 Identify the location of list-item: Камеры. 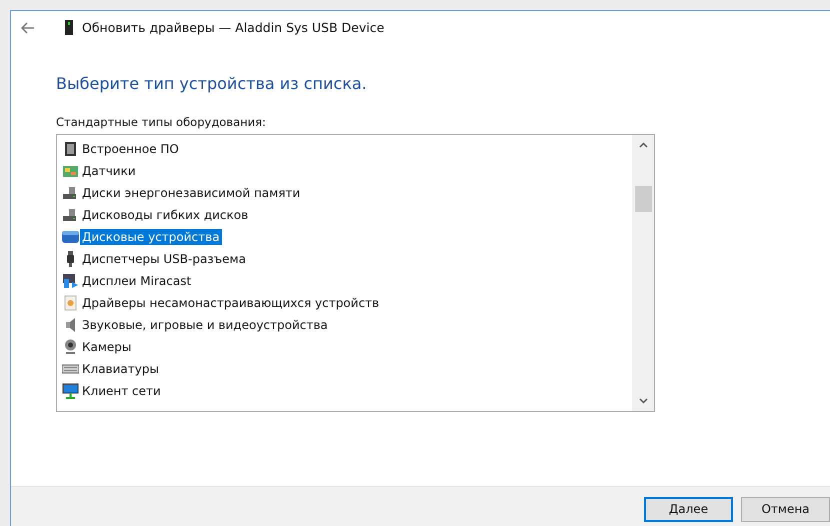
(107, 347).